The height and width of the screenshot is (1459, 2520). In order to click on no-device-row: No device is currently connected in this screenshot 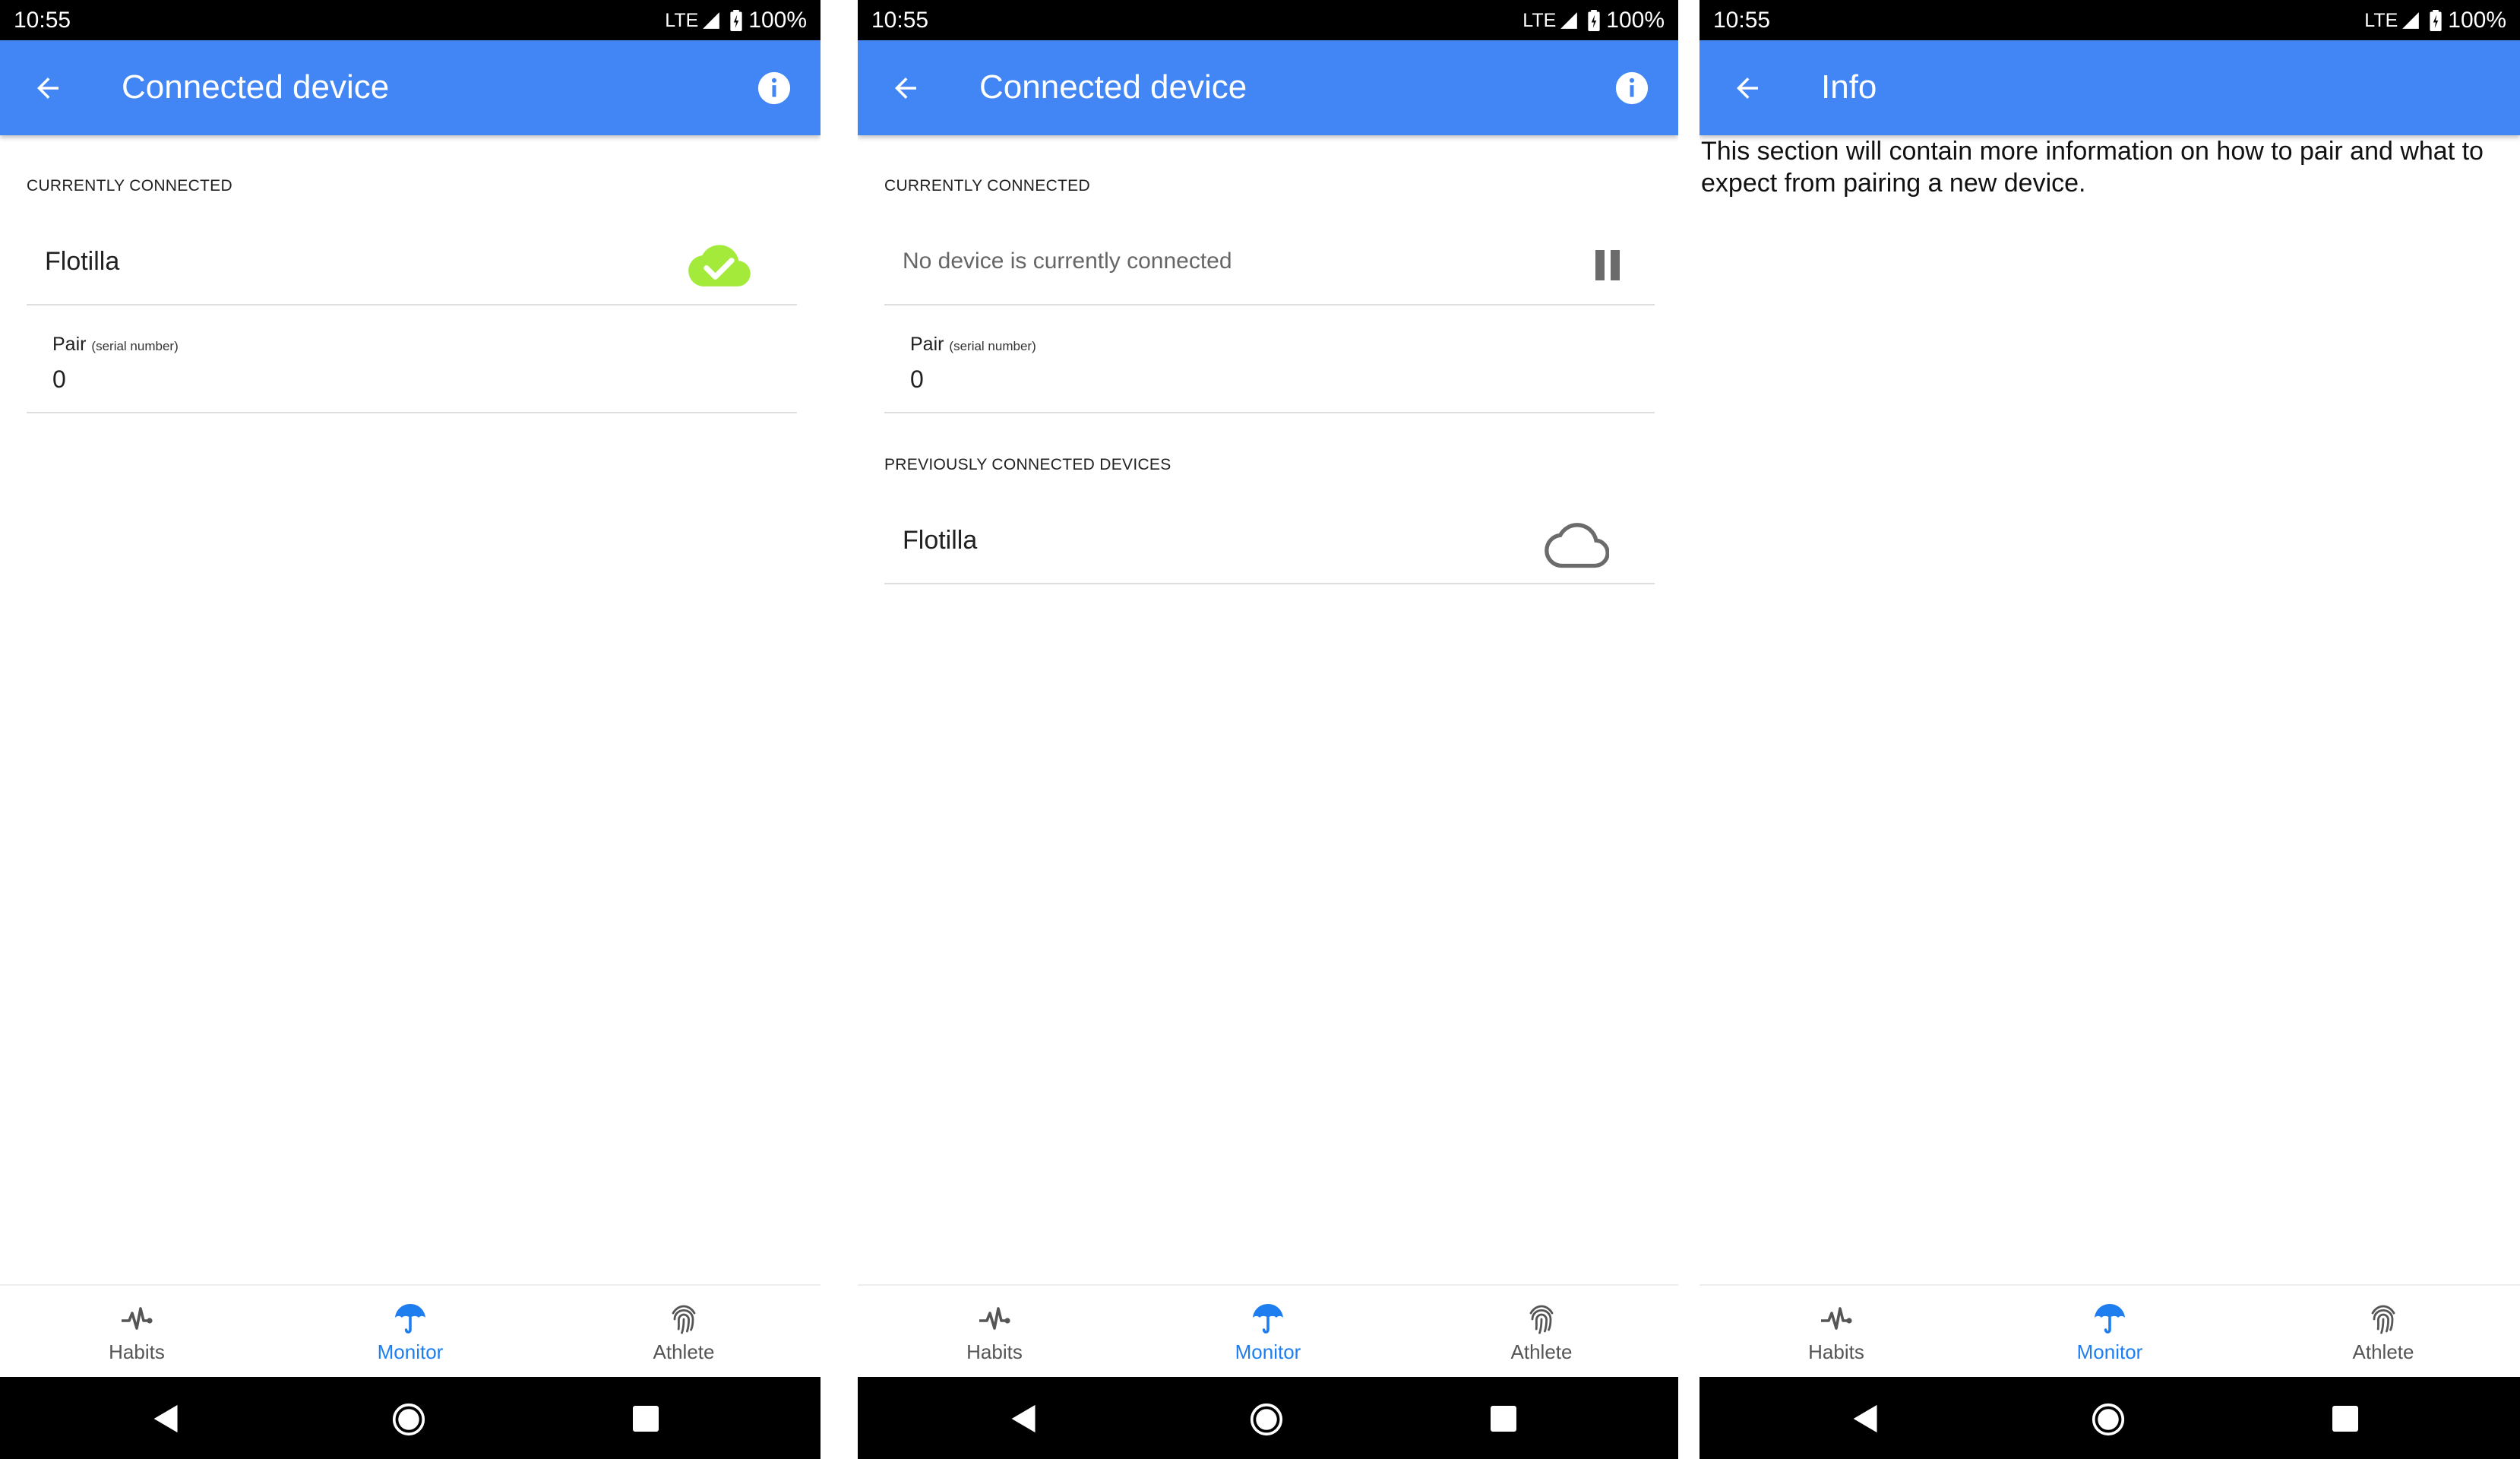, I will do `click(1269, 264)`.